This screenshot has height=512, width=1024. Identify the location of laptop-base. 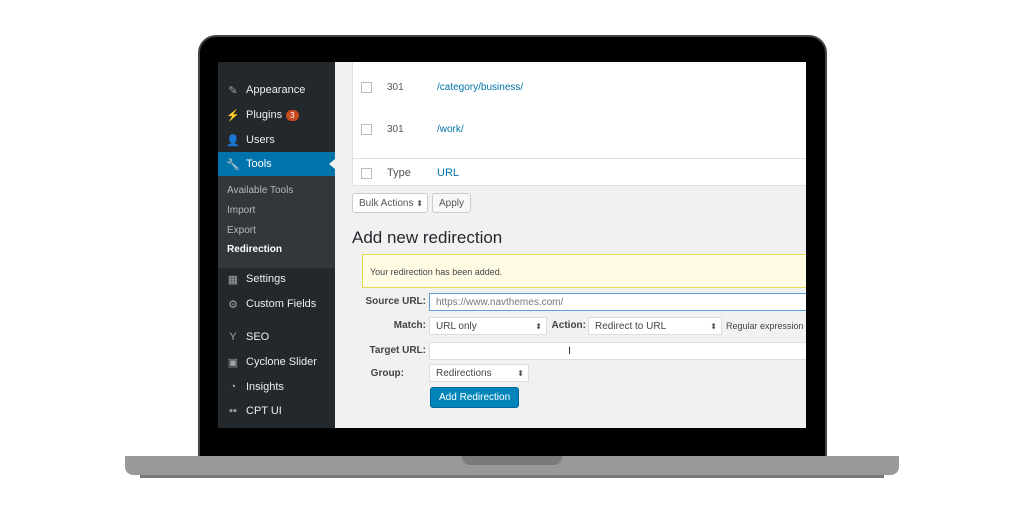
(512, 465).